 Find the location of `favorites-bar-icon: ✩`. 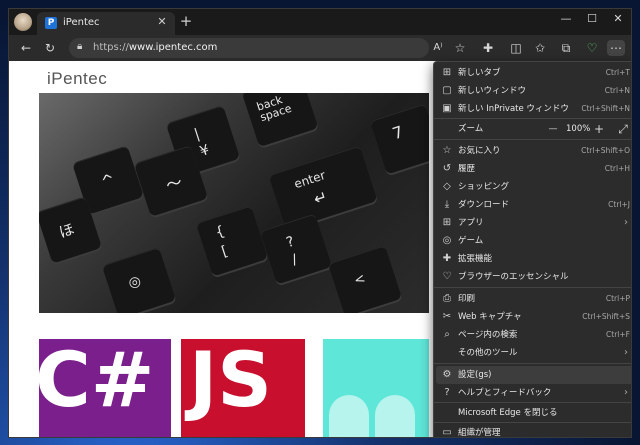

favorites-bar-icon: ✩ is located at coordinates (540, 48).